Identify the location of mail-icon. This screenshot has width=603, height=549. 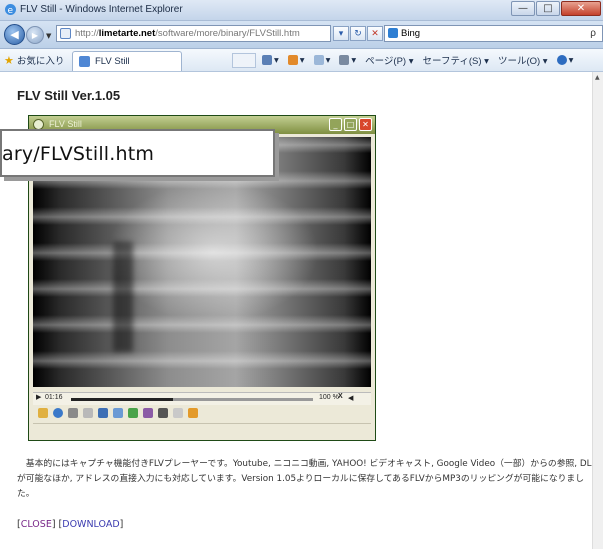
(318, 60).